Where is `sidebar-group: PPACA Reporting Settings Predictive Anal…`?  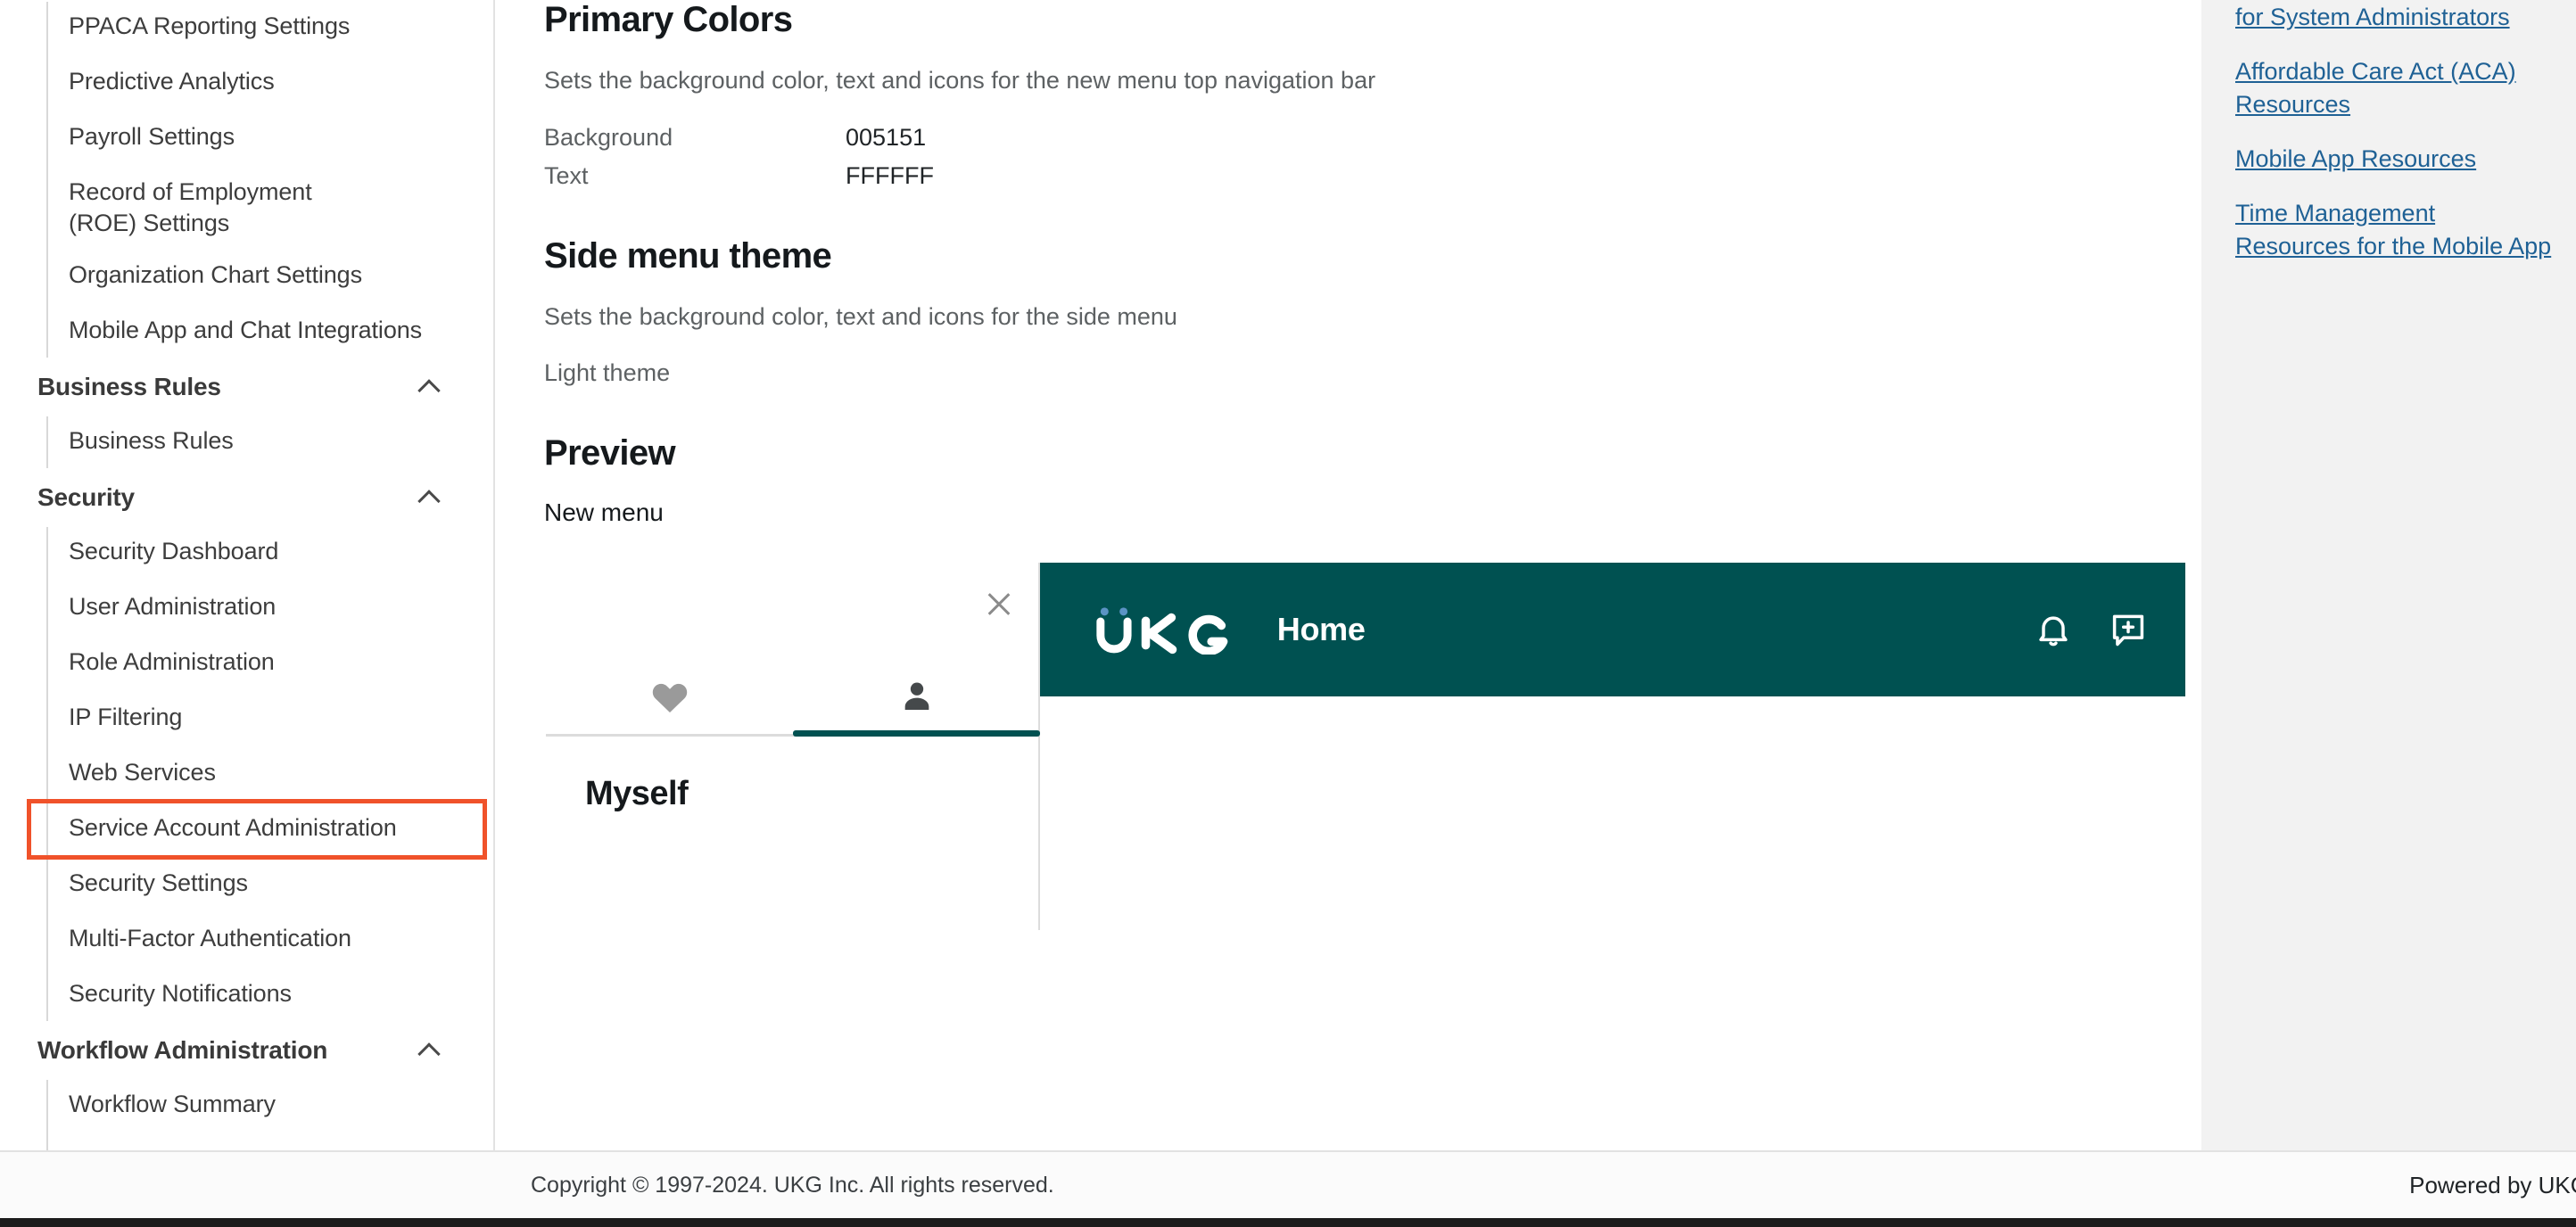 sidebar-group: PPACA Reporting Settings Predictive Anal… is located at coordinates (247, 179).